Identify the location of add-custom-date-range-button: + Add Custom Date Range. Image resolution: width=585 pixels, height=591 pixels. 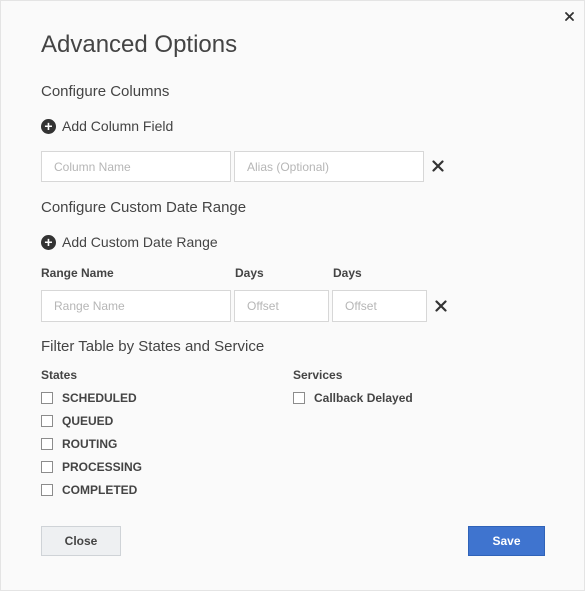
(129, 242).